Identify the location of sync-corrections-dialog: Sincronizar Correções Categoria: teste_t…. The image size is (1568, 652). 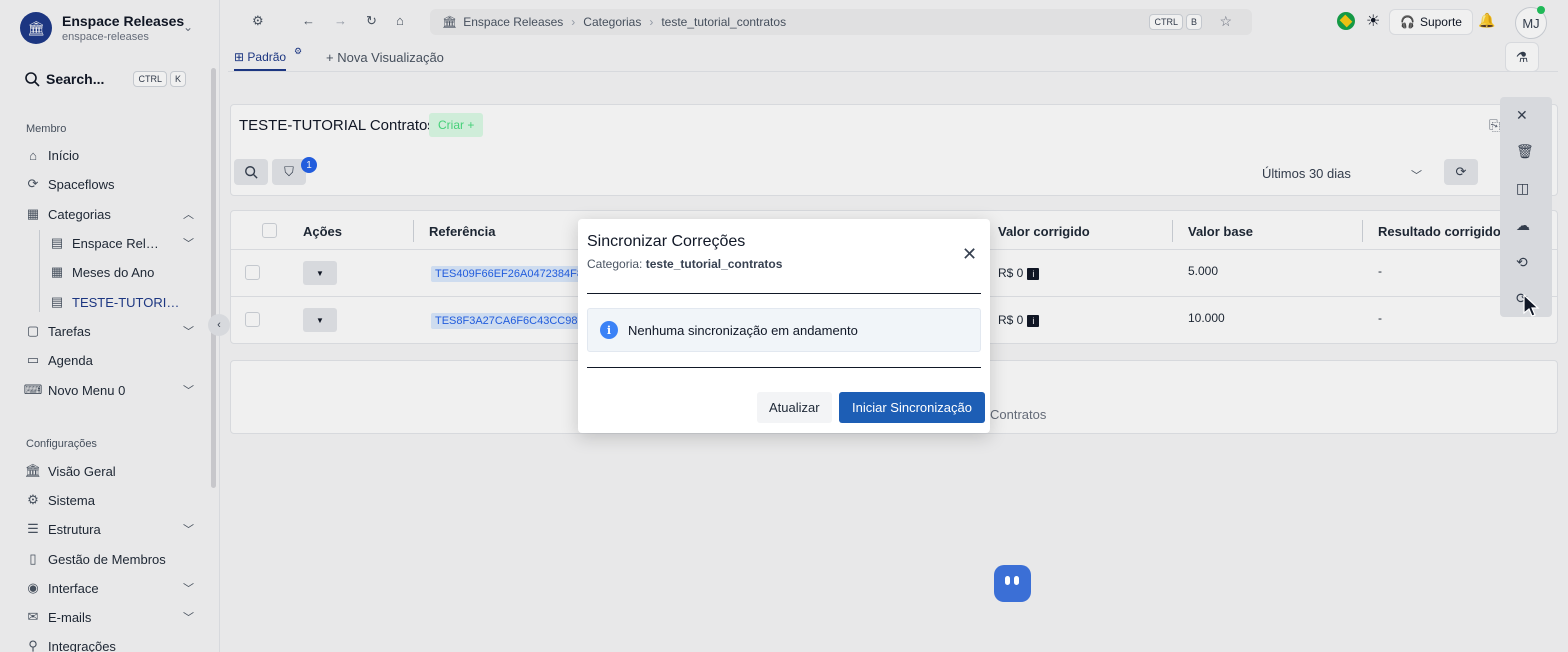
(784, 326).